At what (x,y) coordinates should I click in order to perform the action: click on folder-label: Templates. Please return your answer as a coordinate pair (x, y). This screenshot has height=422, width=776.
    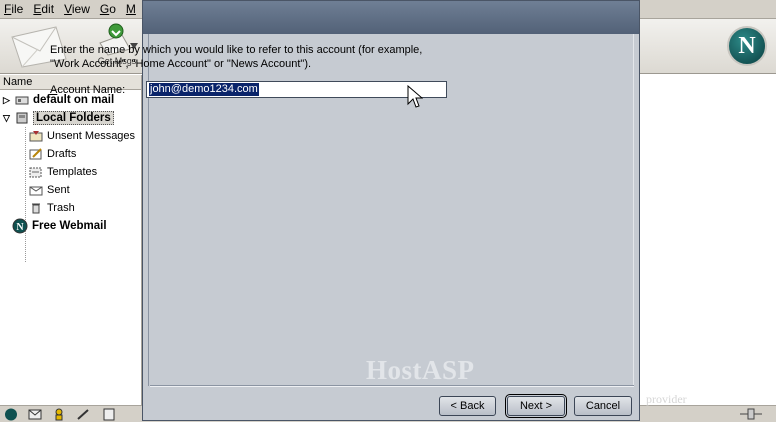
    Looking at the image, I should click on (72, 172).